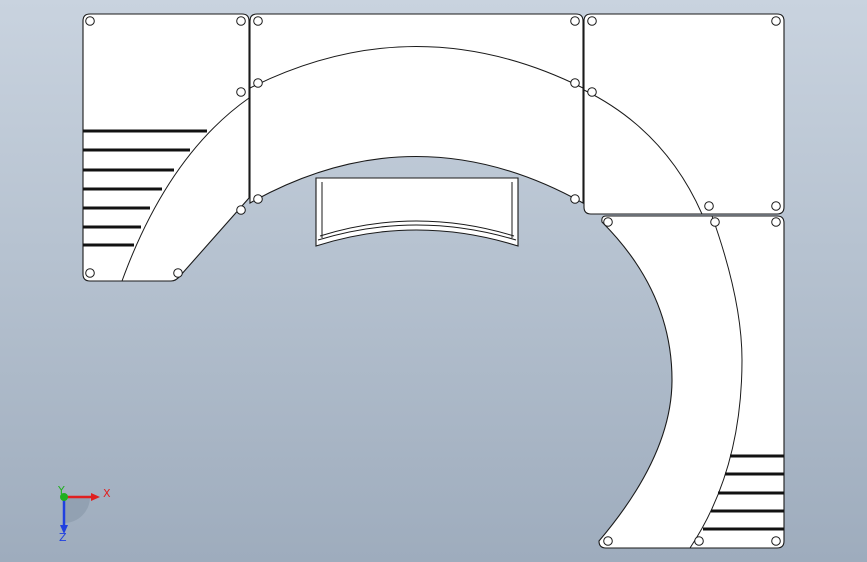 The image size is (867, 562). Describe the element at coordinates (63, 537) in the screenshot. I see `z-axis-label: Z` at that location.